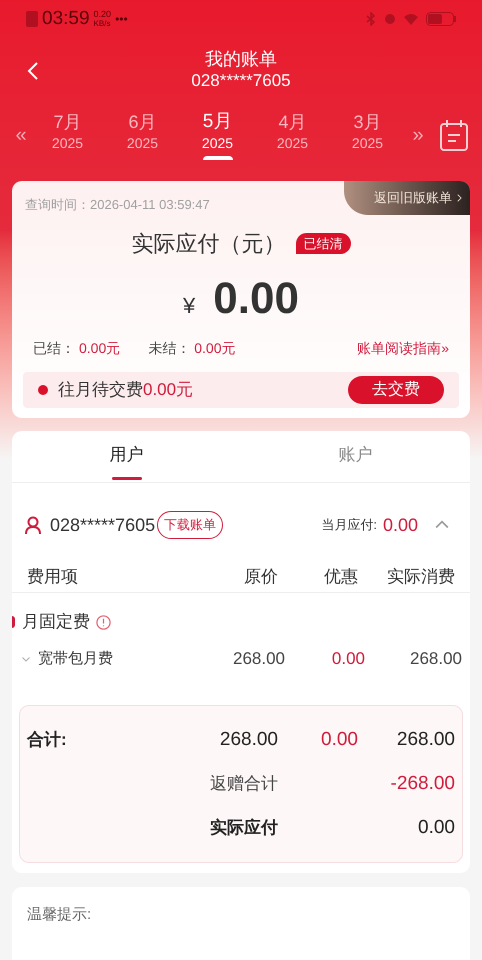 The image size is (482, 960). I want to click on settled-label: 已结：, so click(54, 348).